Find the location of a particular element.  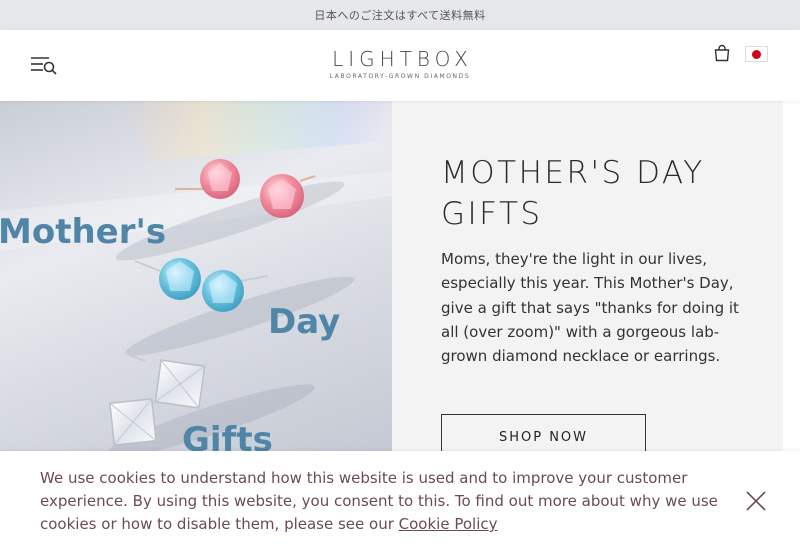

promo-text: 日本へのご注文はすべて送料無料 is located at coordinates (400, 15).